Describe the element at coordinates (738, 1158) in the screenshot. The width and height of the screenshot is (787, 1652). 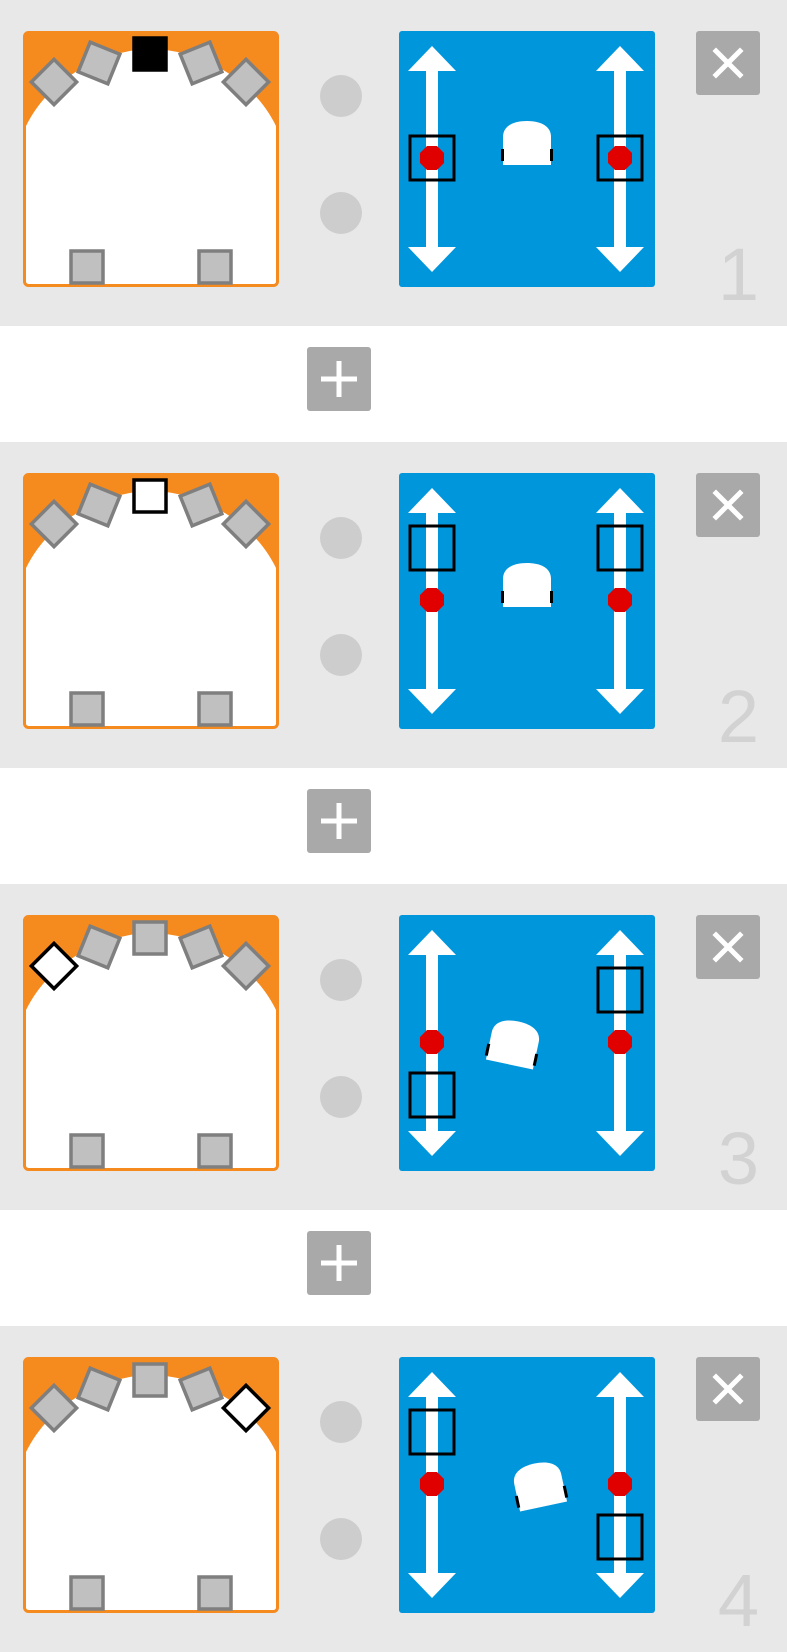
I see `rule-number: 3` at that location.